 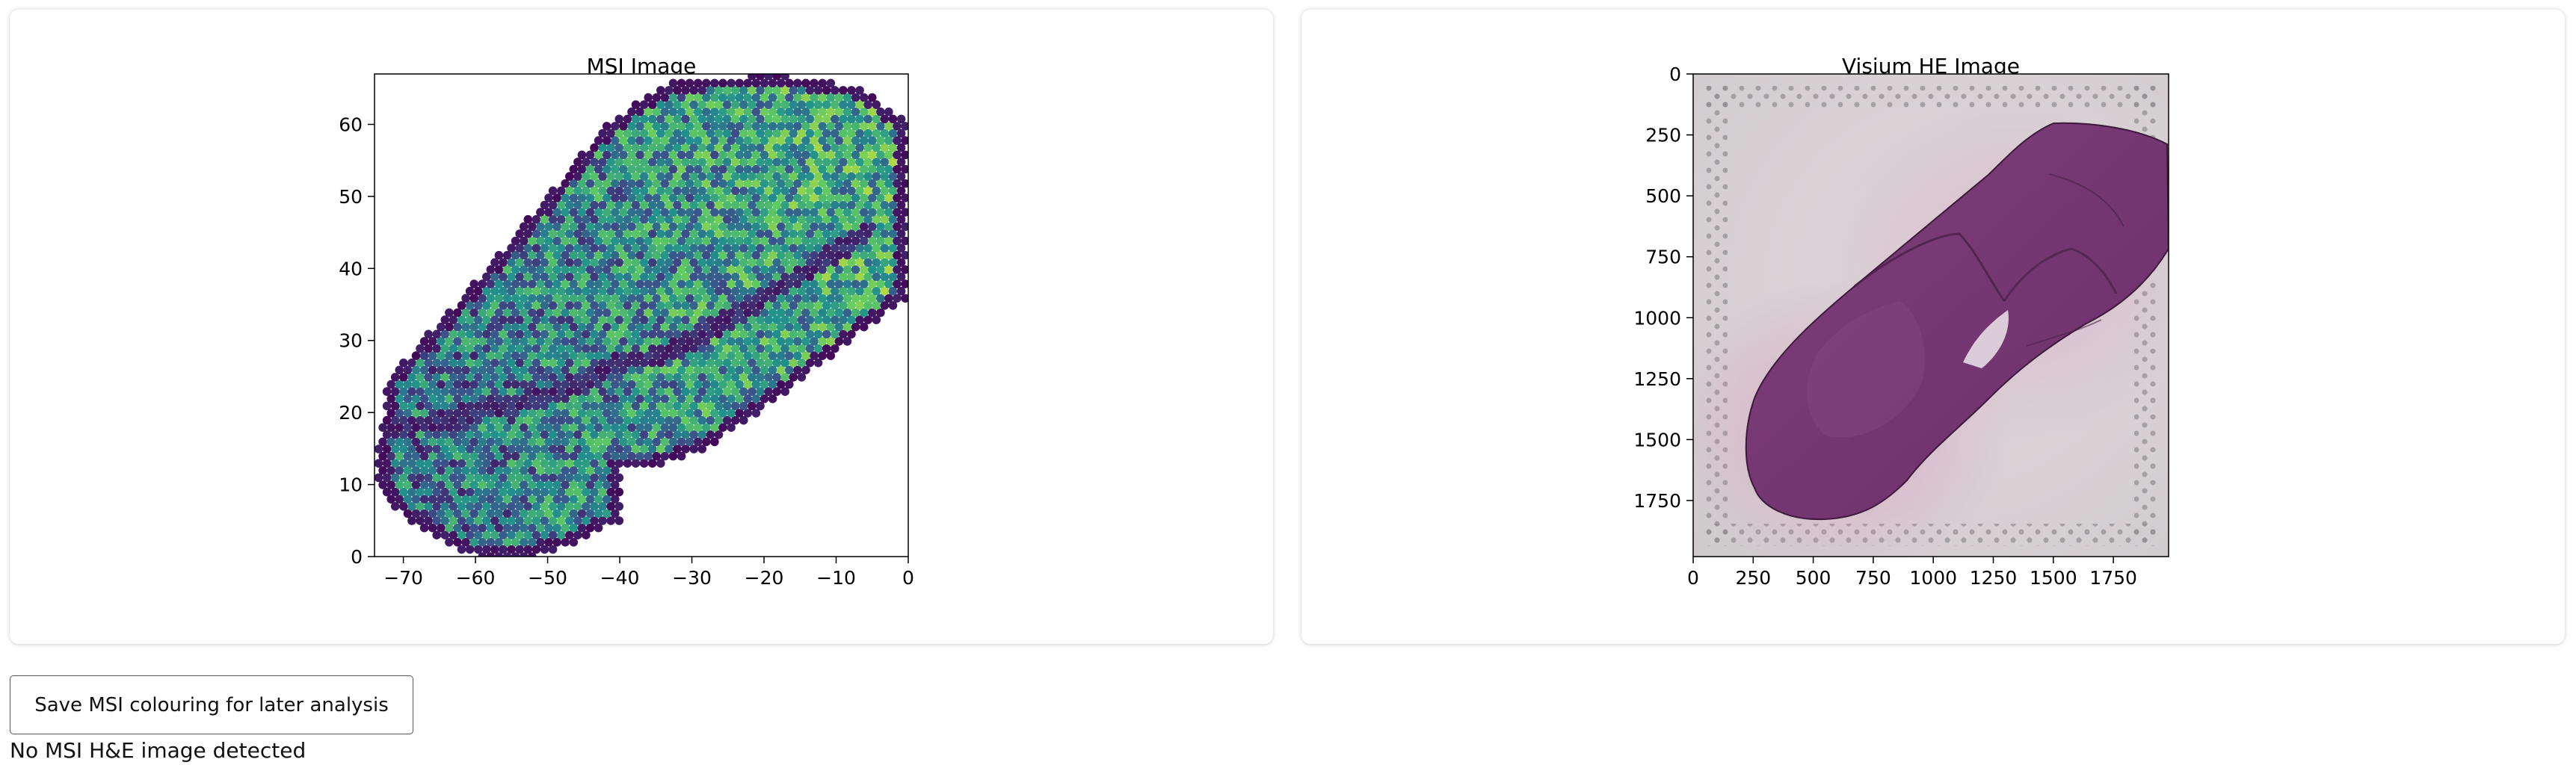 I want to click on y-tick-label: 500, so click(x=1663, y=196).